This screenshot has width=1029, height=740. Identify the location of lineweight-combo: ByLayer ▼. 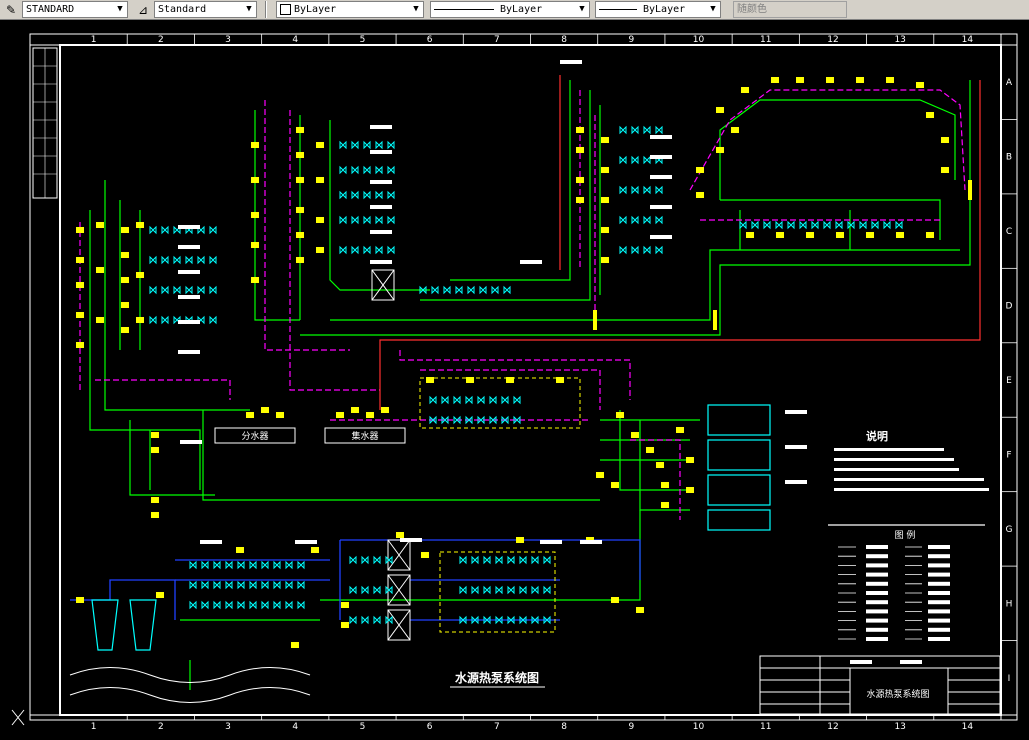
(658, 9).